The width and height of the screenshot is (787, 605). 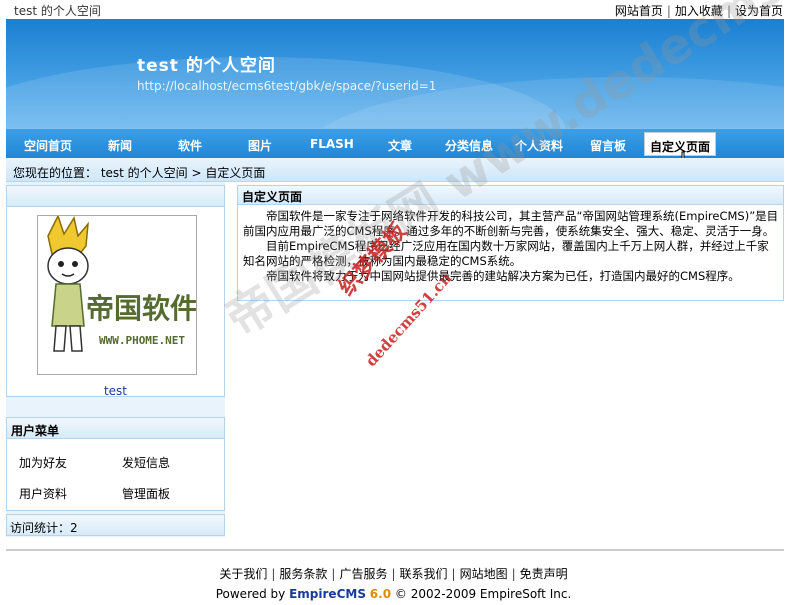 What do you see at coordinates (141, 308) in the screenshot?
I see `avatar-caption: 帝国软件` at bounding box center [141, 308].